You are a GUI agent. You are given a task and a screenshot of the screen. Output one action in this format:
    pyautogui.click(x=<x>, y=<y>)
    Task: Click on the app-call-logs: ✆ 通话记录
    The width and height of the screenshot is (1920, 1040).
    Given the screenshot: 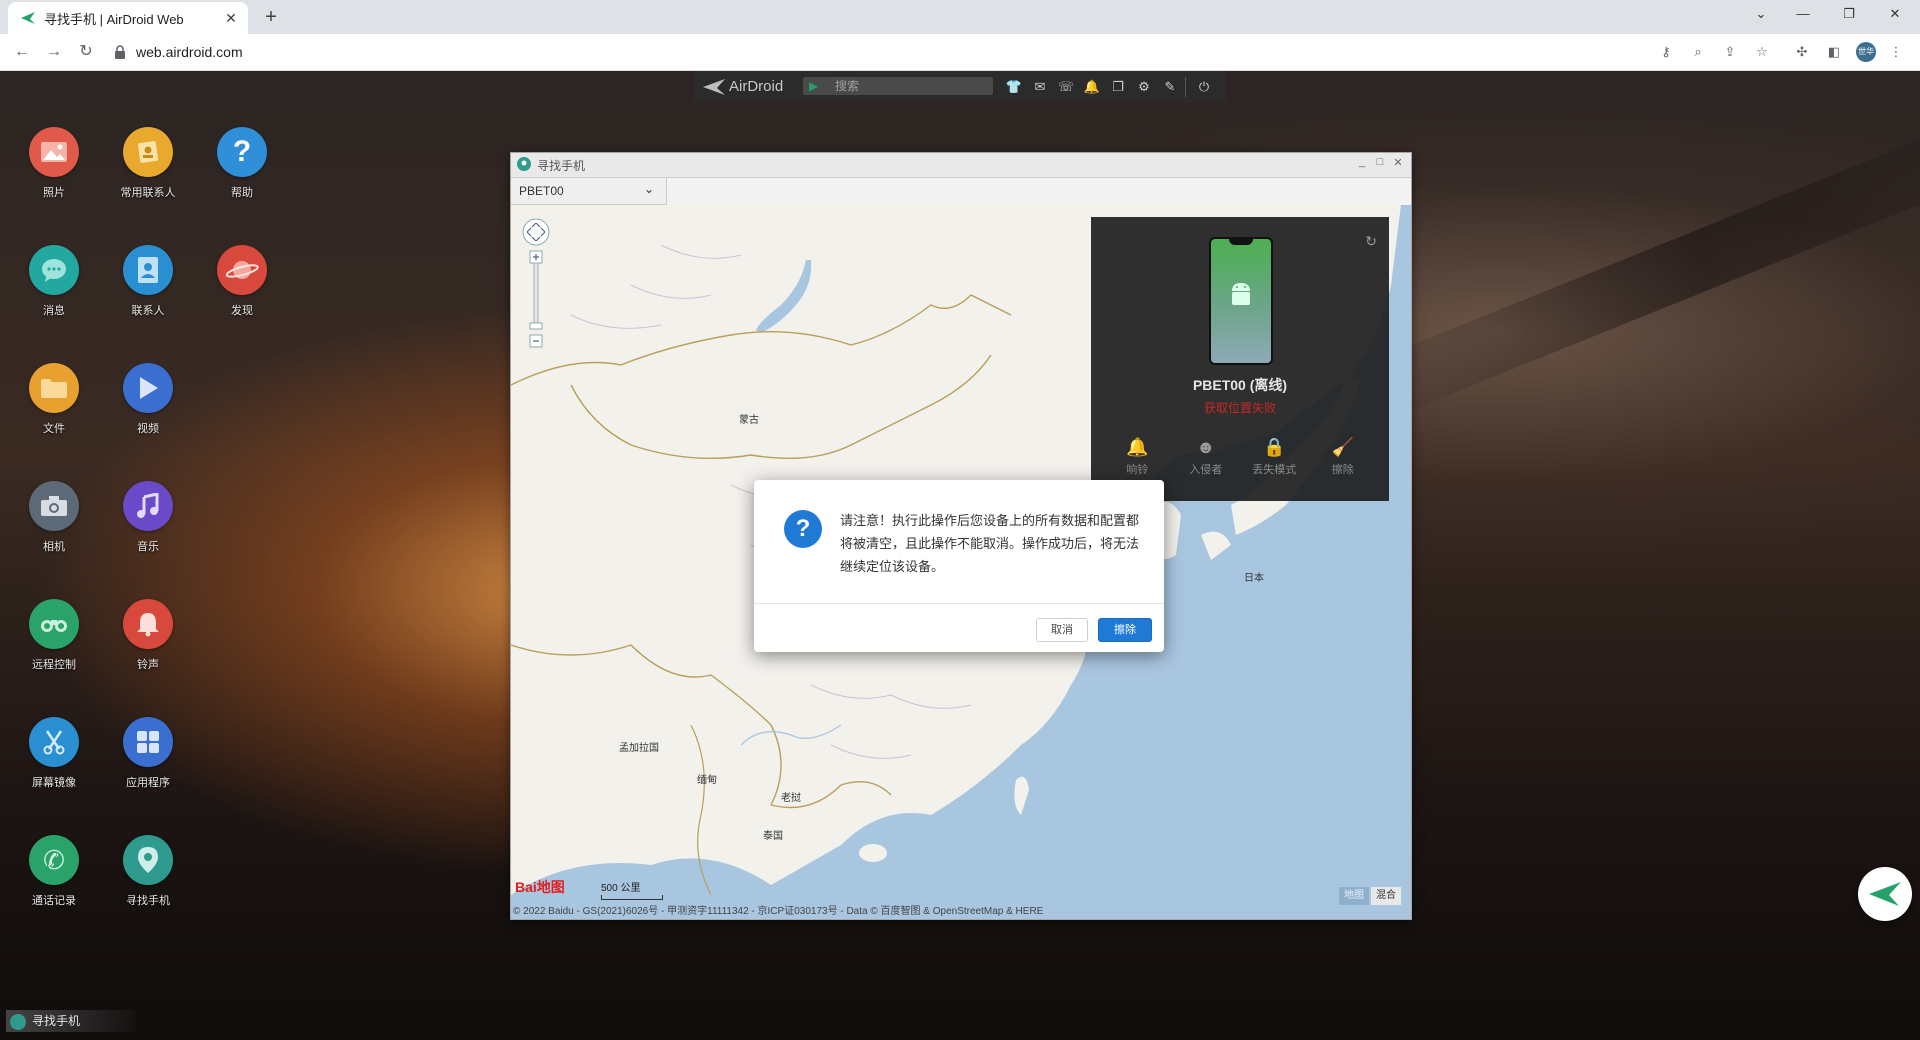 What is the action you would take?
    pyautogui.click(x=54, y=871)
    